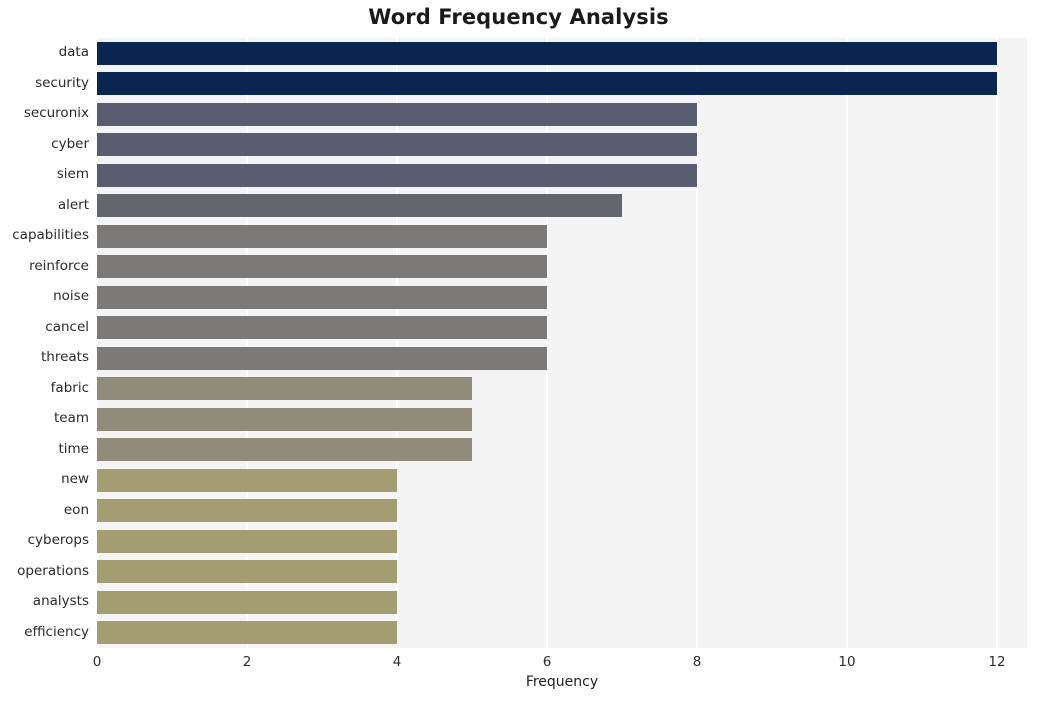 The width and height of the screenshot is (1037, 701). I want to click on y-tick-label-time: time, so click(73, 448).